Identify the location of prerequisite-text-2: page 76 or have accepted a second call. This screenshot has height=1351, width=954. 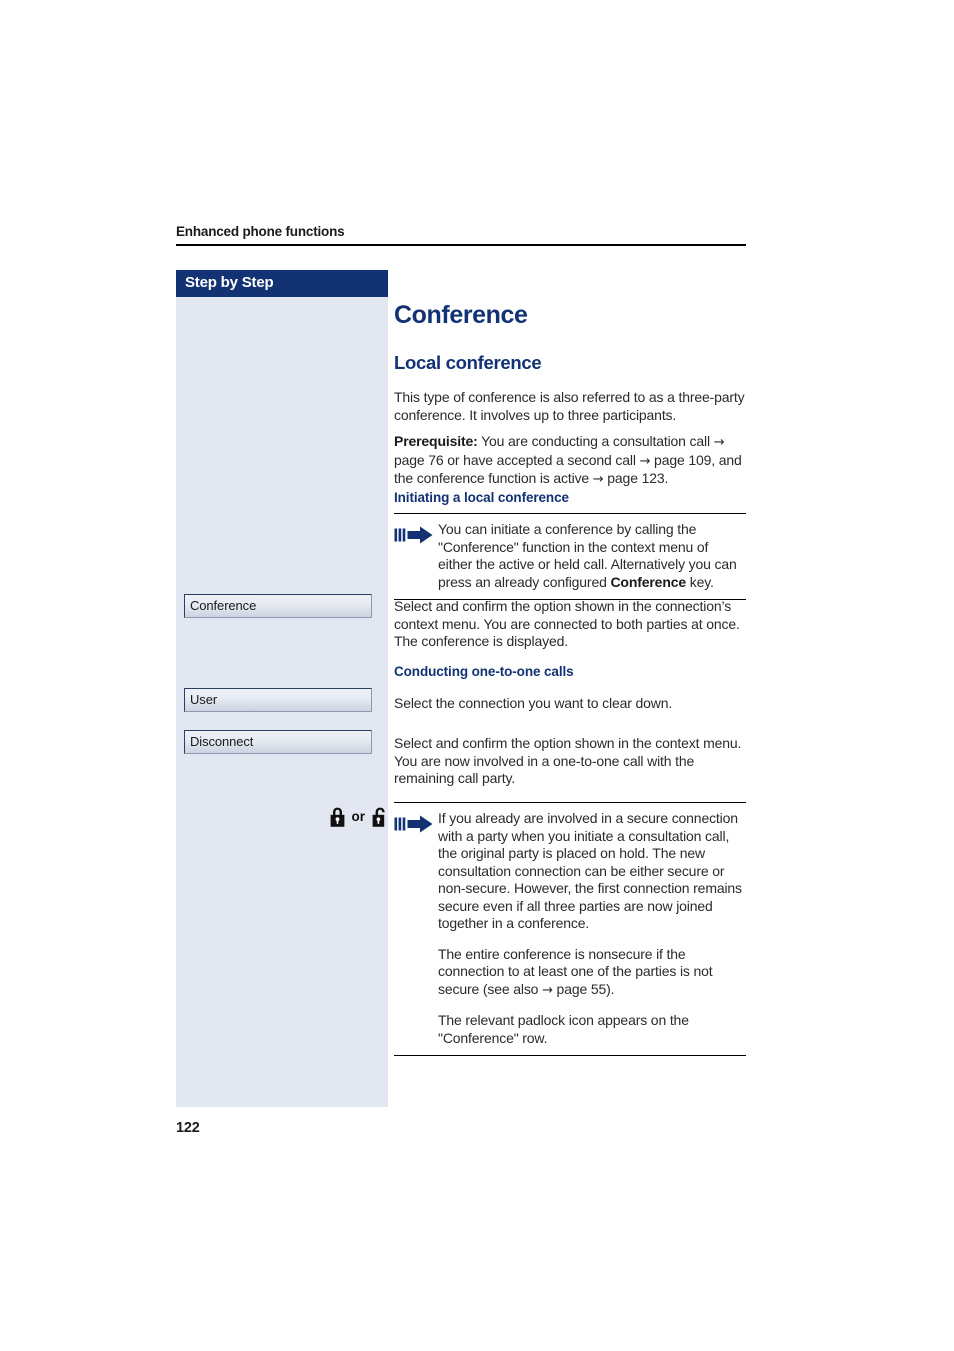
(517, 459).